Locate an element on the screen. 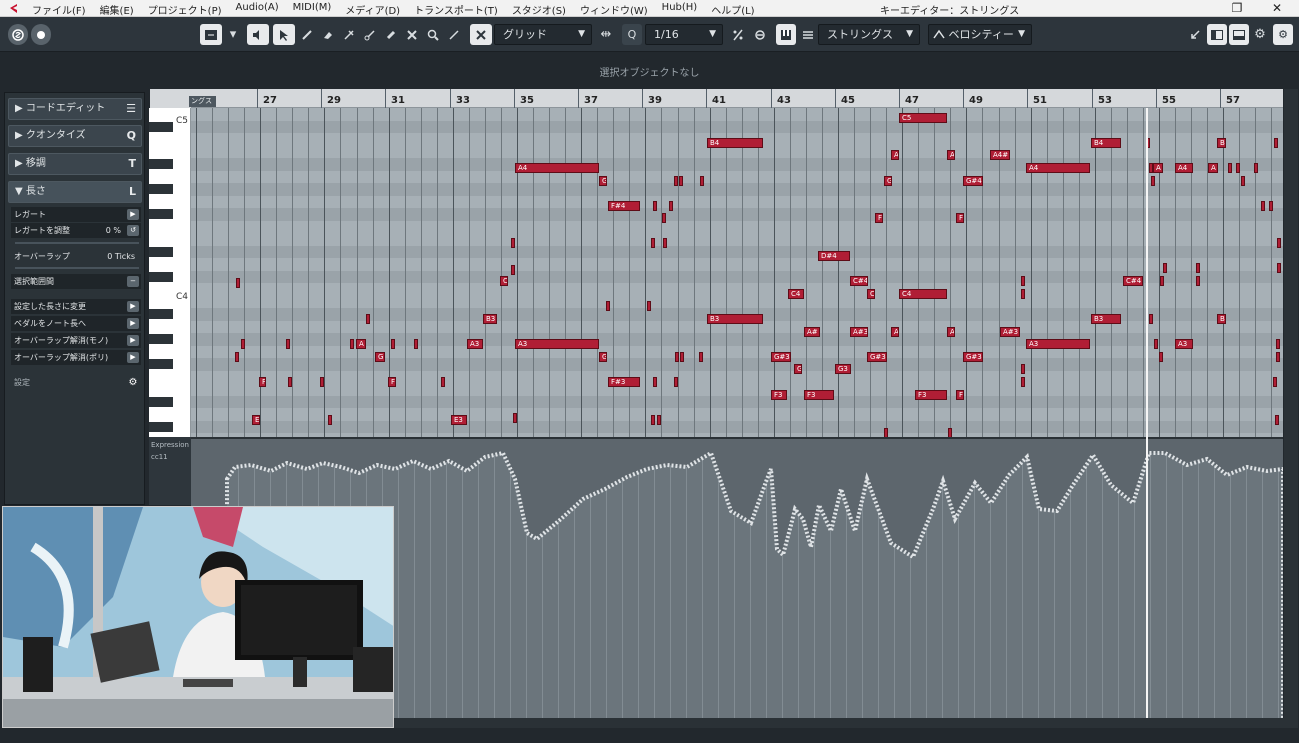 Image resolution: width=1299 pixels, height=743 pixels. midi-note: F3 is located at coordinates (819, 395).